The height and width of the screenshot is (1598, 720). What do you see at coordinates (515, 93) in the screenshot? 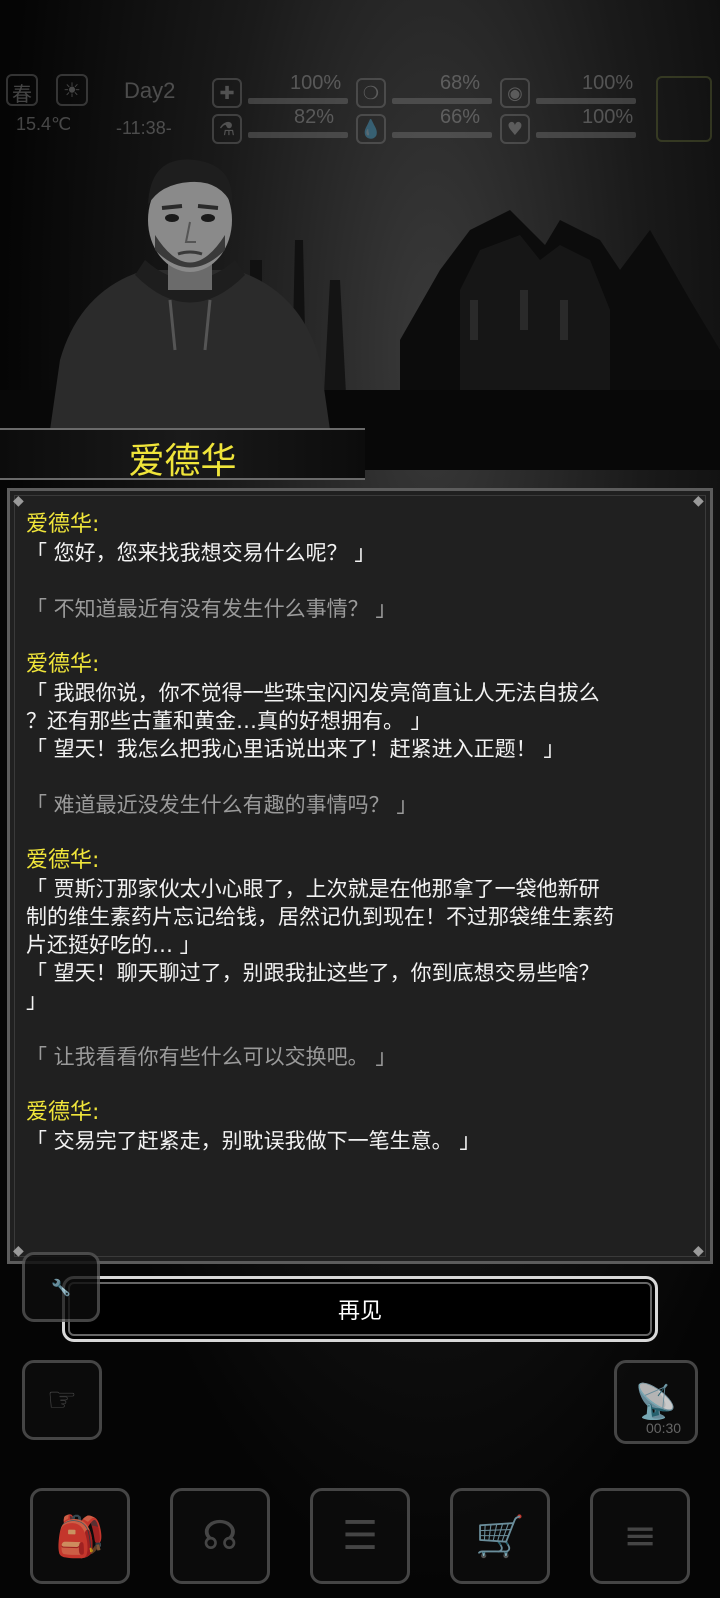
I see `pill-icon: ◉` at bounding box center [515, 93].